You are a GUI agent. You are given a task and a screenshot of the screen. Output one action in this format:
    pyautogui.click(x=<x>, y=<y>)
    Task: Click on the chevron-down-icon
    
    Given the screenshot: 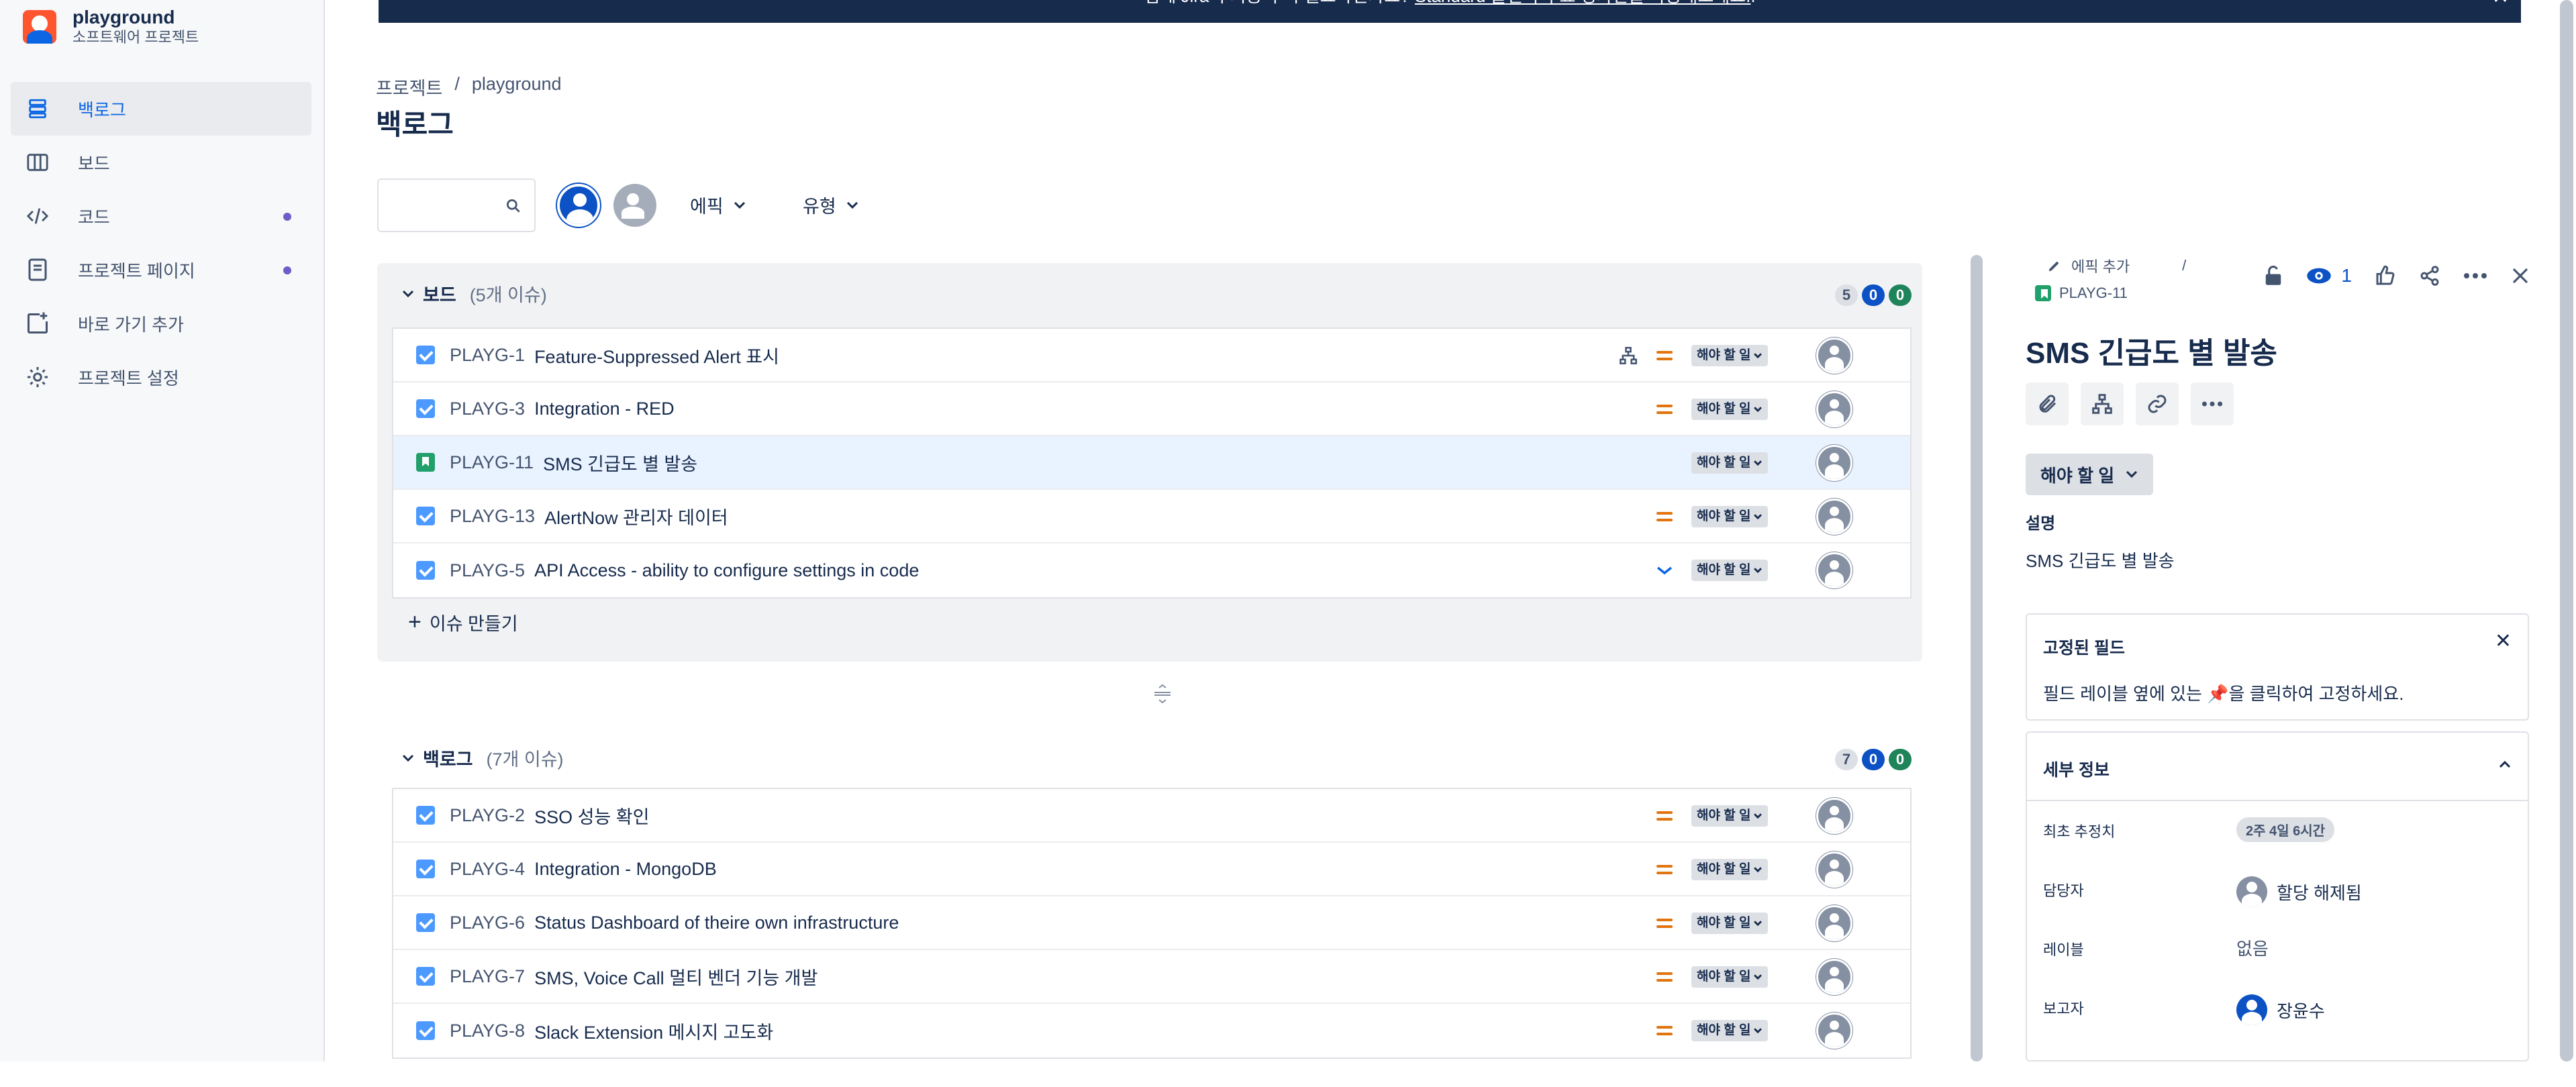 What is the action you would take?
    pyautogui.click(x=852, y=205)
    